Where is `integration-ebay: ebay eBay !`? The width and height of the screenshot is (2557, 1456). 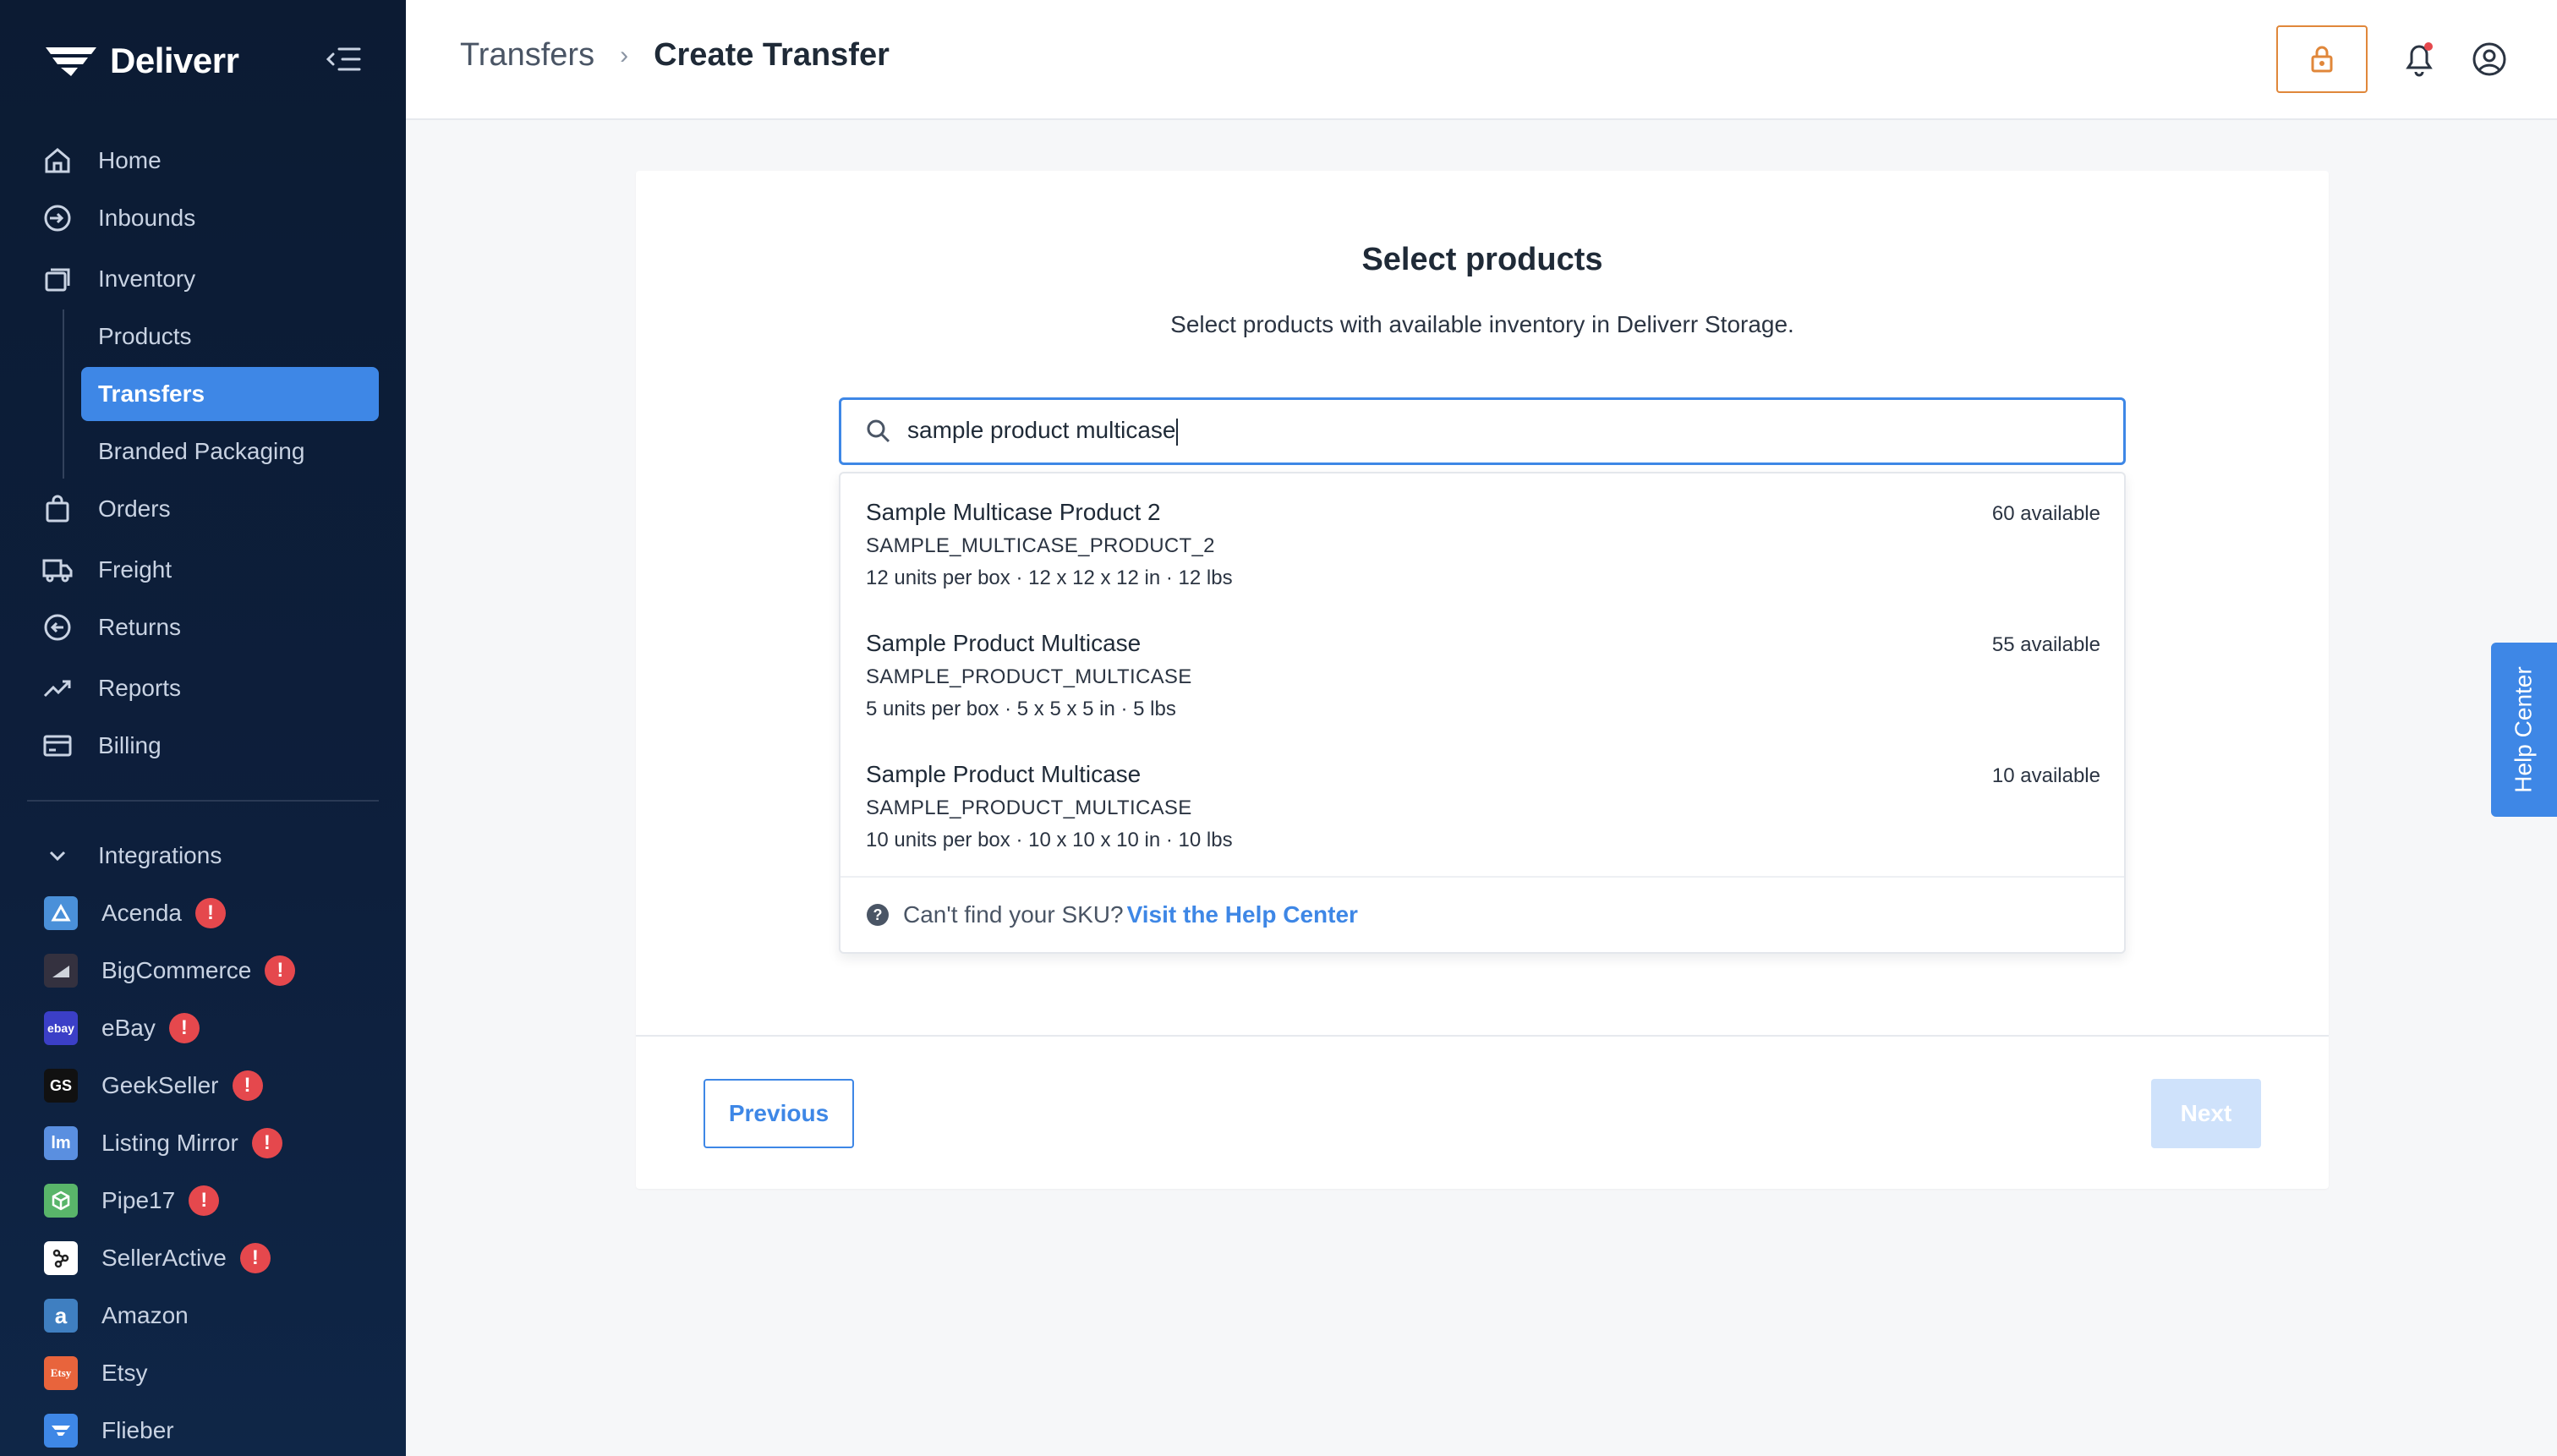 integration-ebay: ebay eBay ! is located at coordinates (122, 1029).